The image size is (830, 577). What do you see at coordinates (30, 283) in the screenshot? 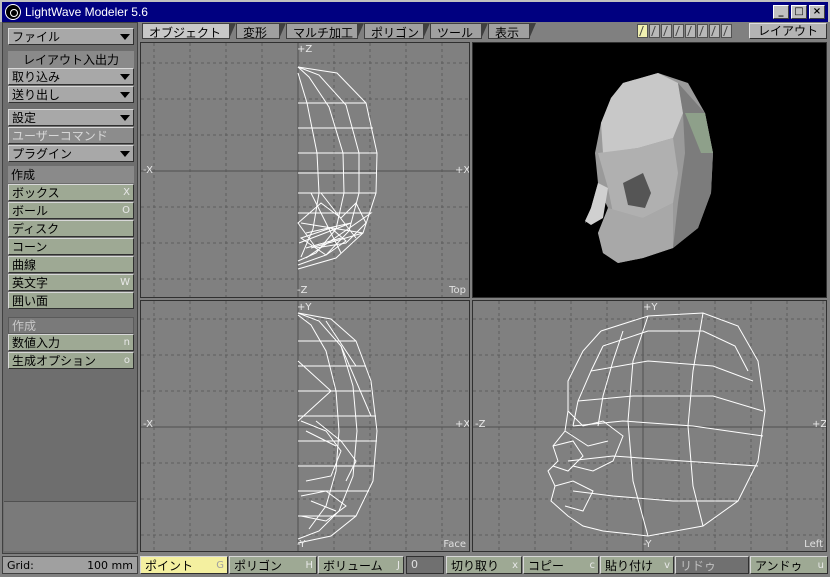
I see `text-label: 英文字` at bounding box center [30, 283].